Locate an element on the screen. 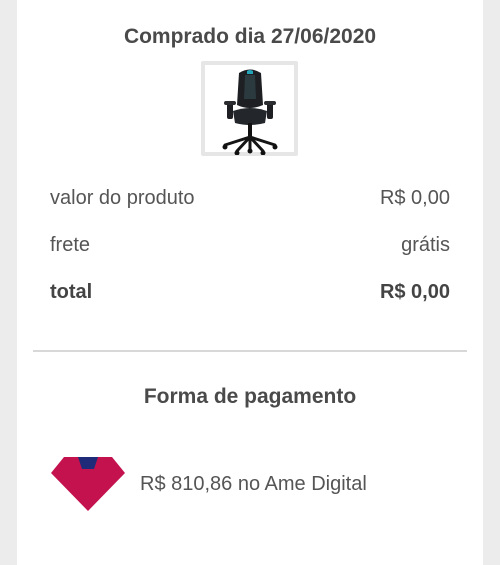 This screenshot has height=565, width=500. ame-digital-logo is located at coordinates (88, 484).